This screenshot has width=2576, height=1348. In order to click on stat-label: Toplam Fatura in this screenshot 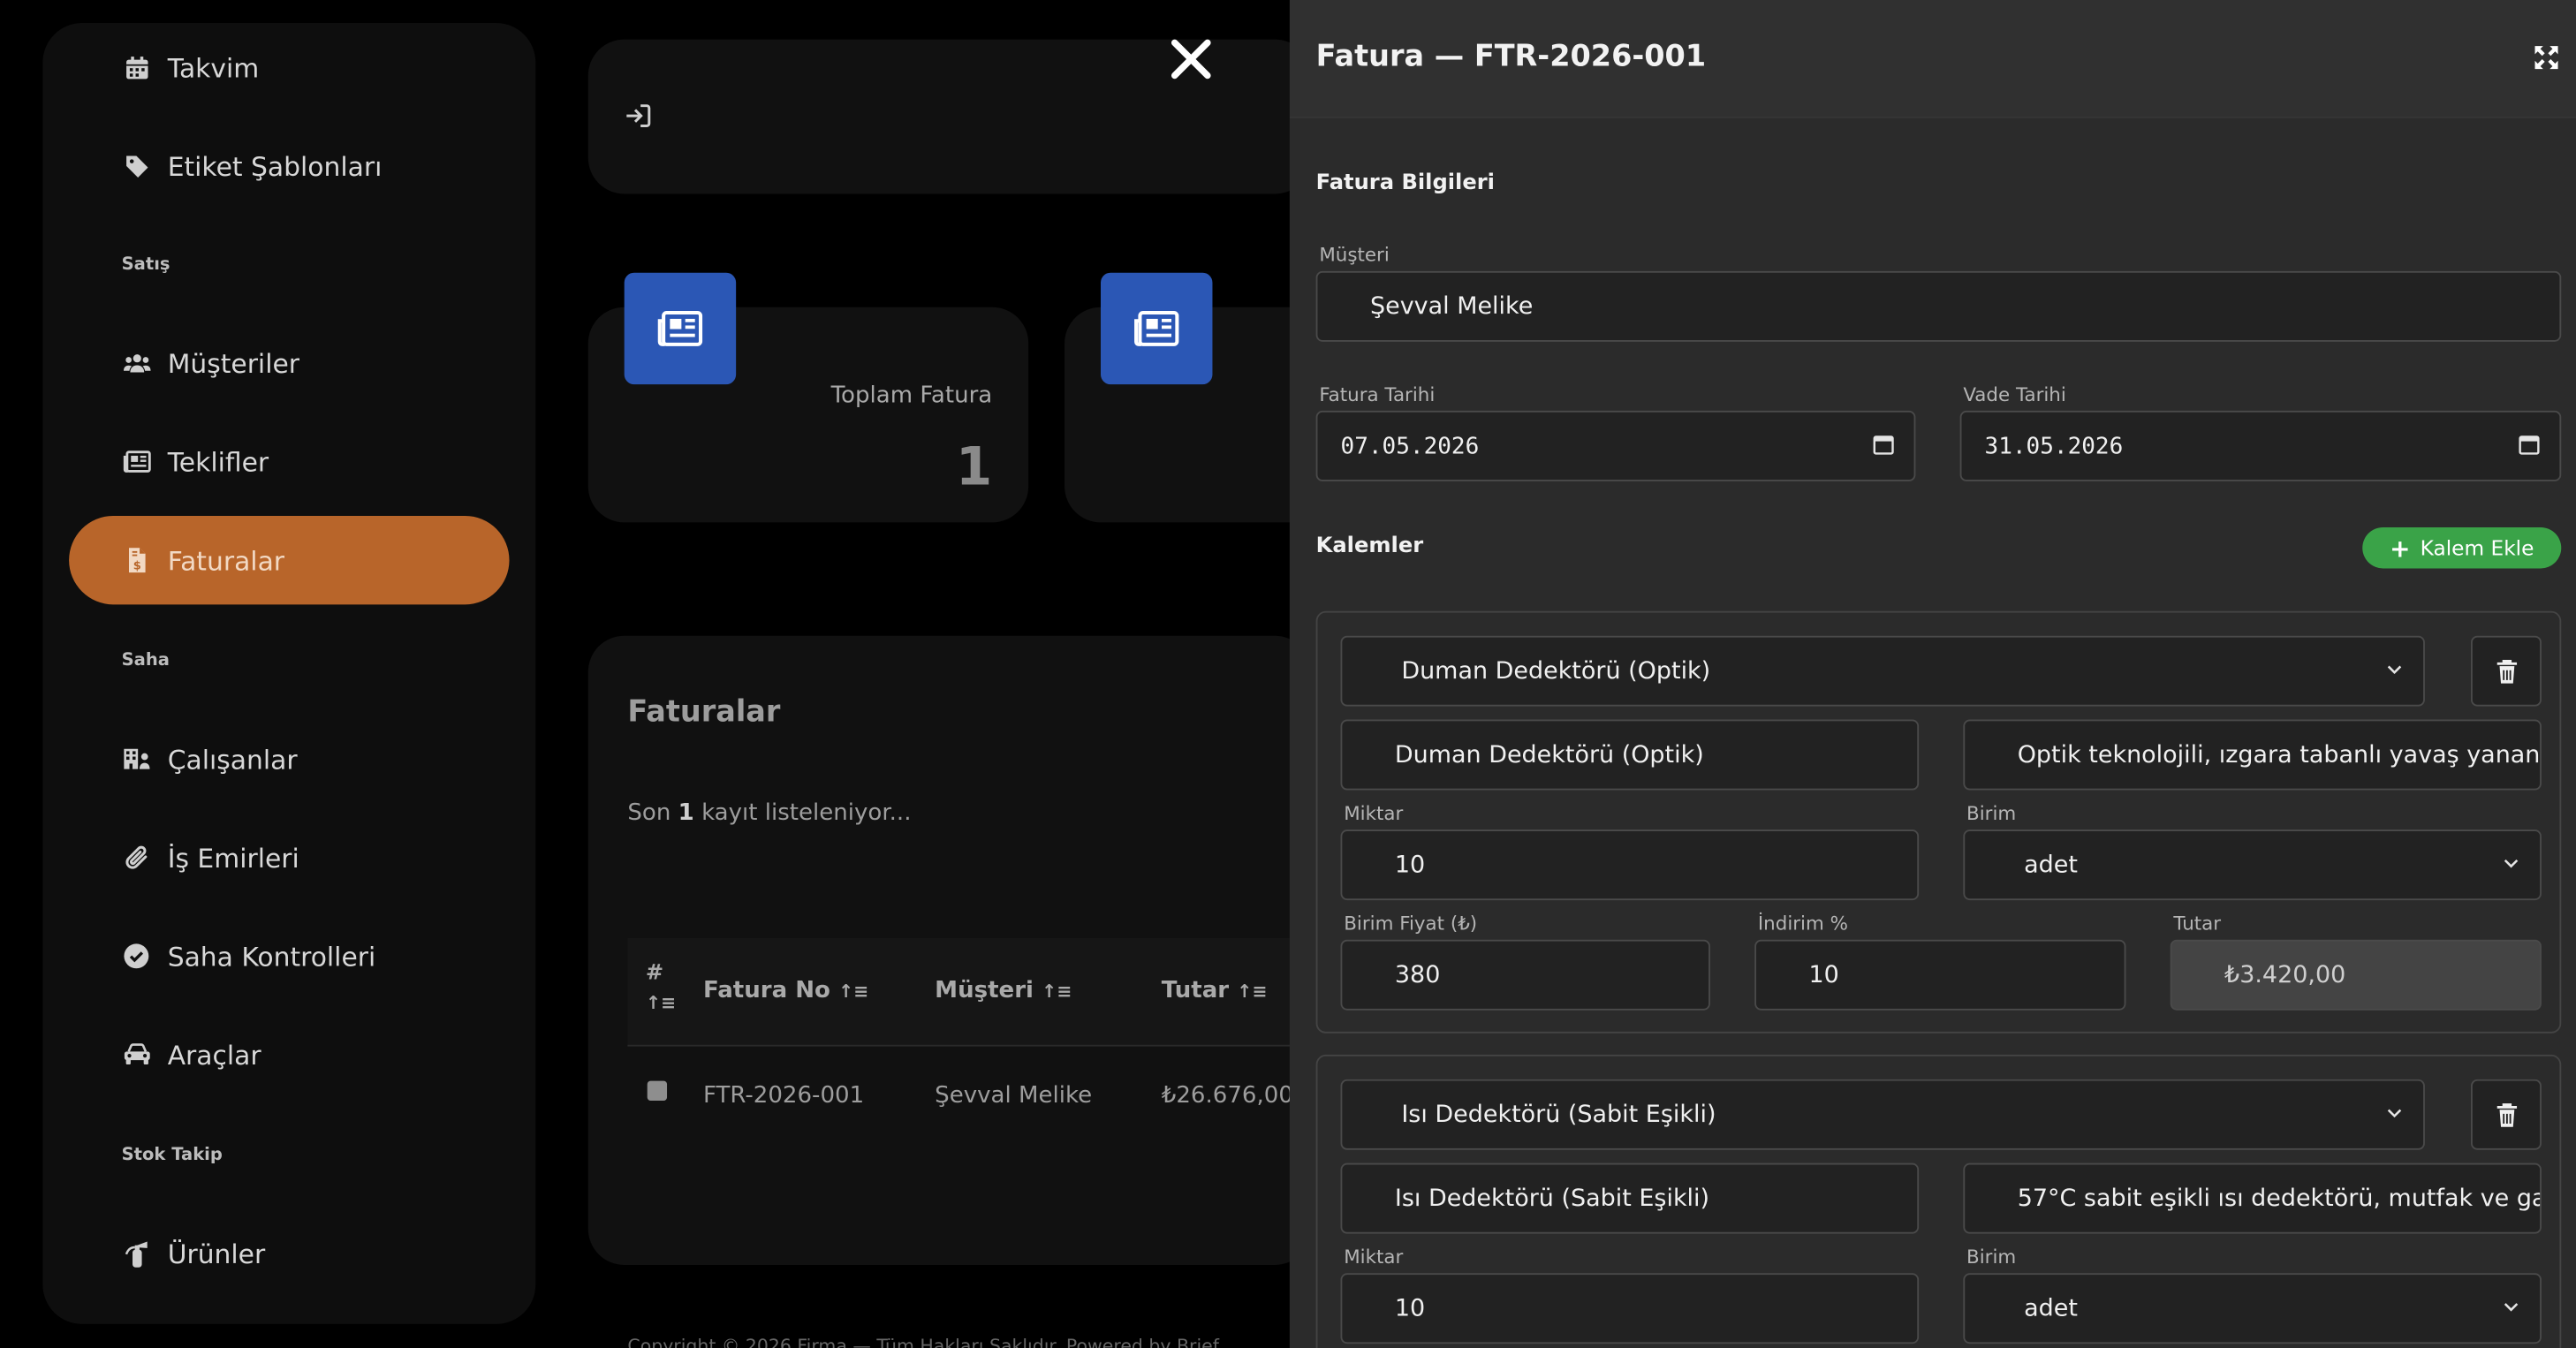, I will do `click(911, 396)`.